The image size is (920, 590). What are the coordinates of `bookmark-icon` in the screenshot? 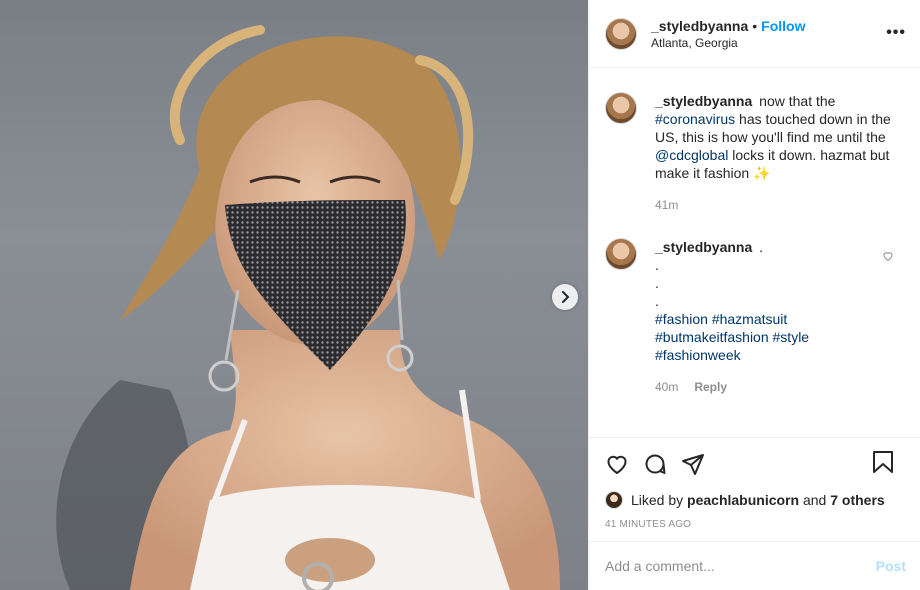 It's located at (883, 462).